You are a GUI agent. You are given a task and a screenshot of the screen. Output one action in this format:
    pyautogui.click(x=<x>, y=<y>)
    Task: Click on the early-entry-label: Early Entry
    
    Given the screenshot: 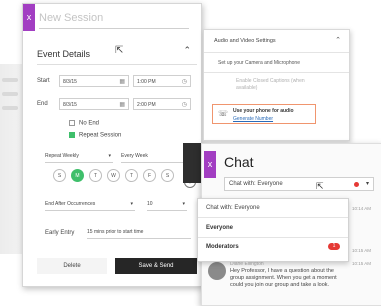 What is the action you would take?
    pyautogui.click(x=60, y=233)
    